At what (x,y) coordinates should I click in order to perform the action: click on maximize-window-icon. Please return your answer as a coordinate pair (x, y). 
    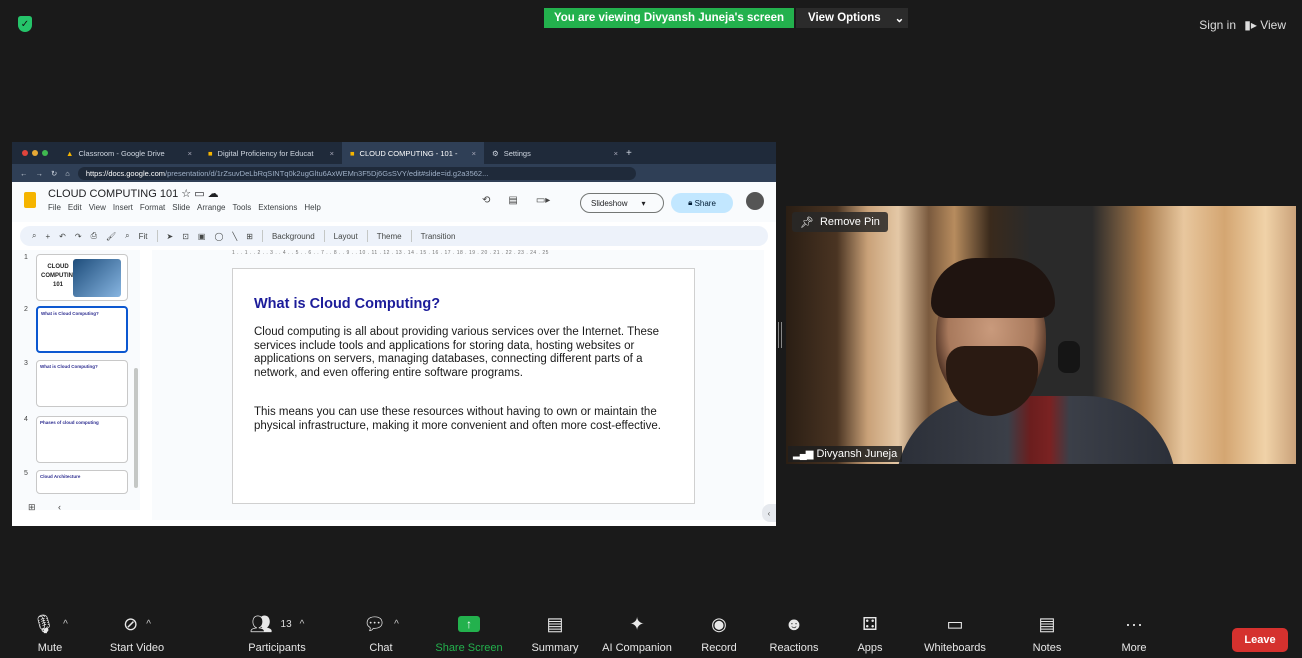
    Looking at the image, I should click on (45, 153).